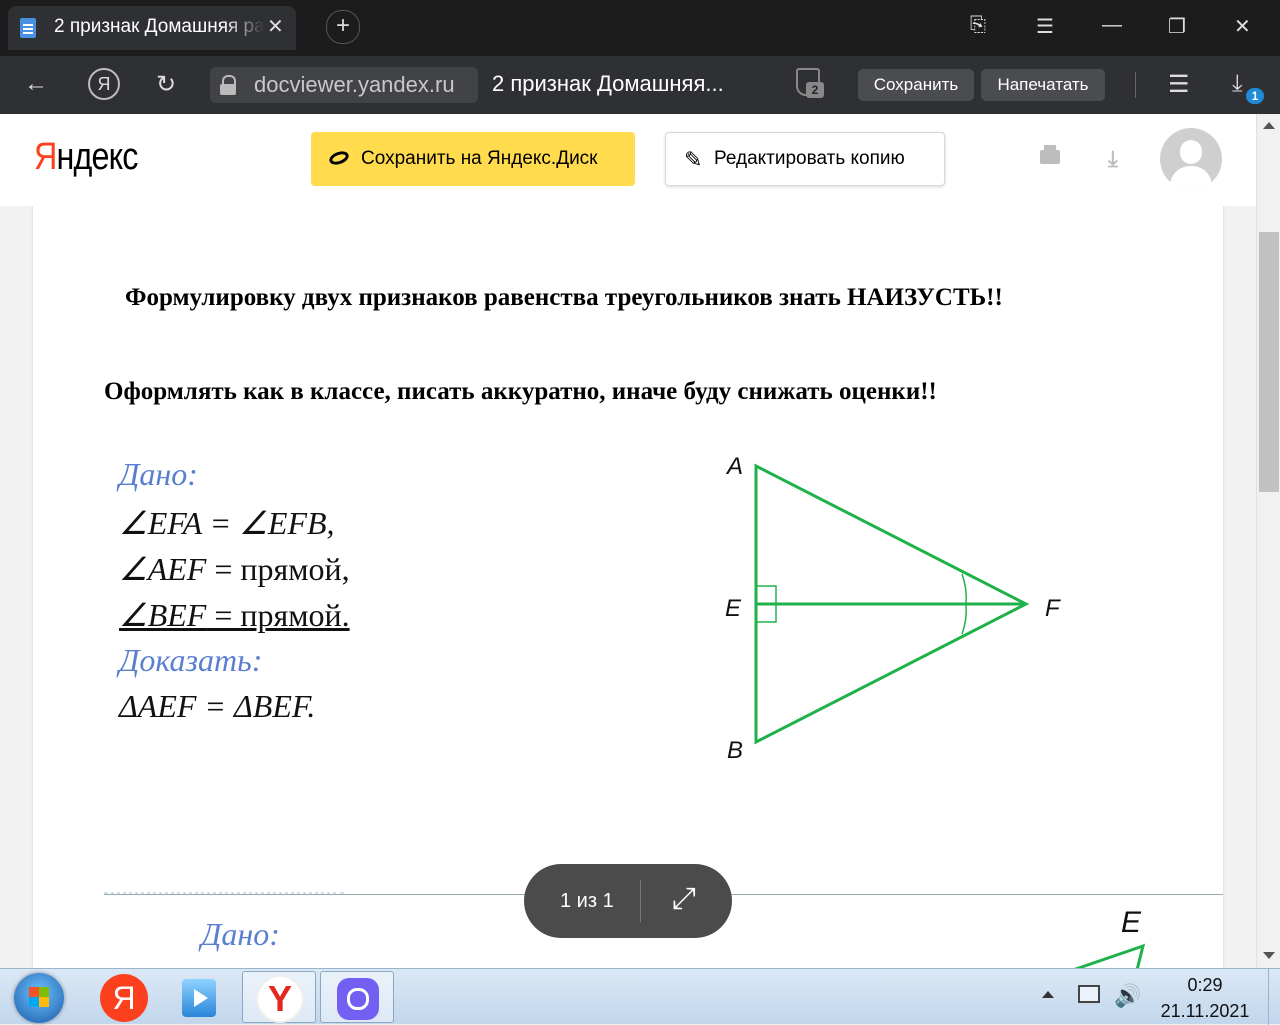  What do you see at coordinates (1045, 26) in the screenshot?
I see `menu-icon: ☰` at bounding box center [1045, 26].